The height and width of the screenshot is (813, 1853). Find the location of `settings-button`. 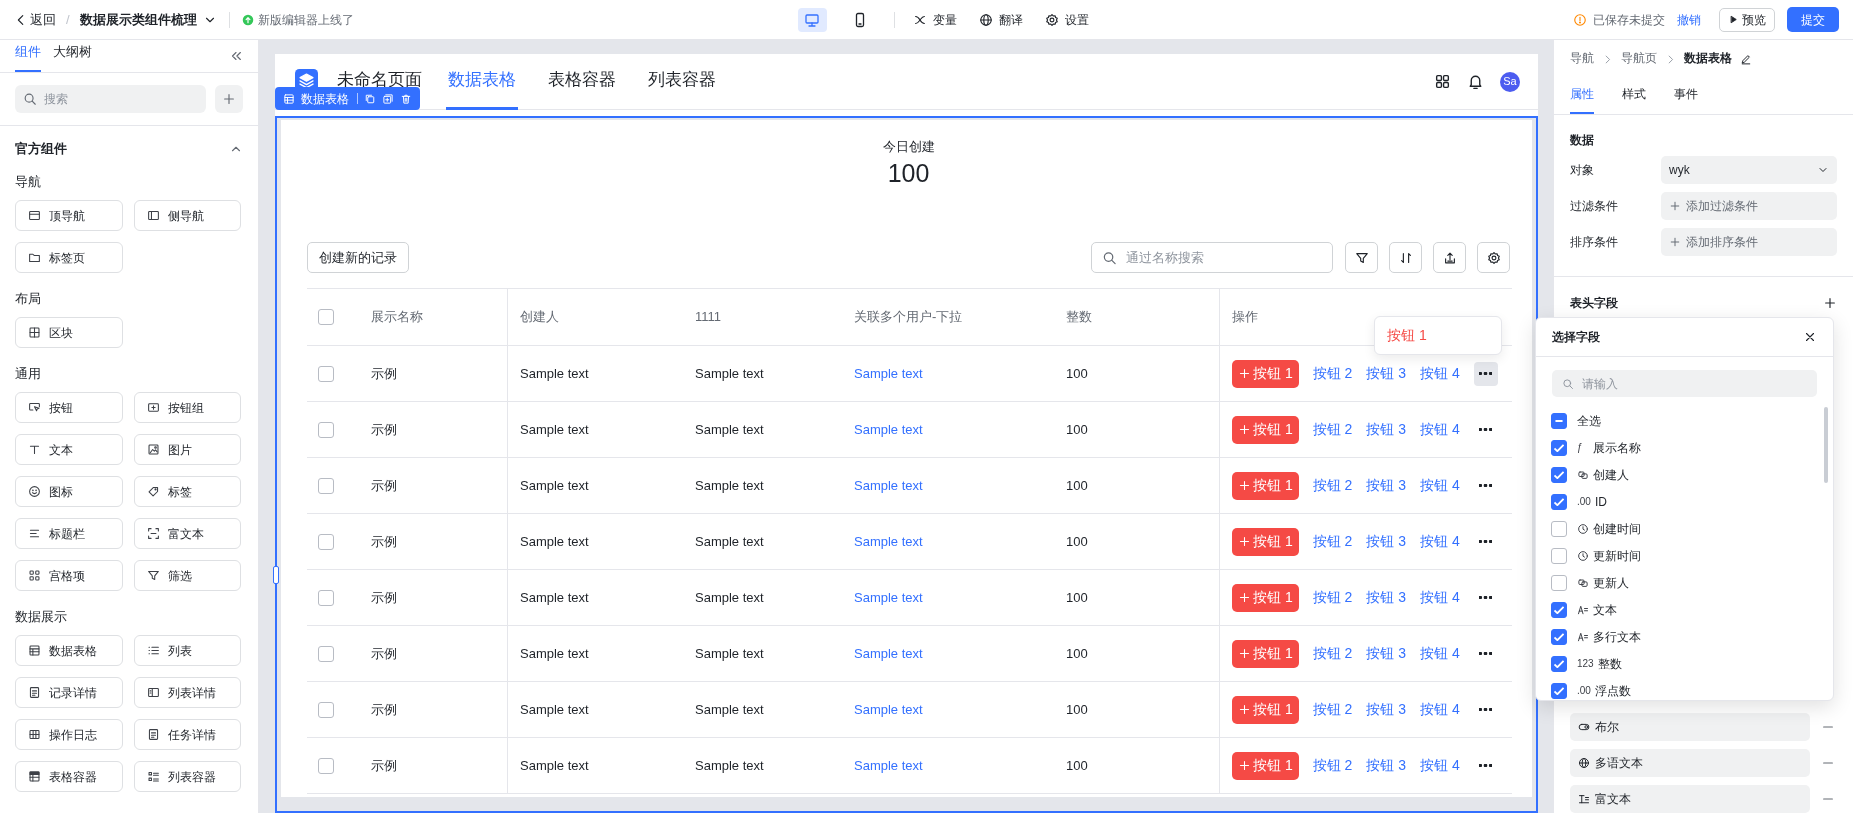

settings-button is located at coordinates (1493, 257).